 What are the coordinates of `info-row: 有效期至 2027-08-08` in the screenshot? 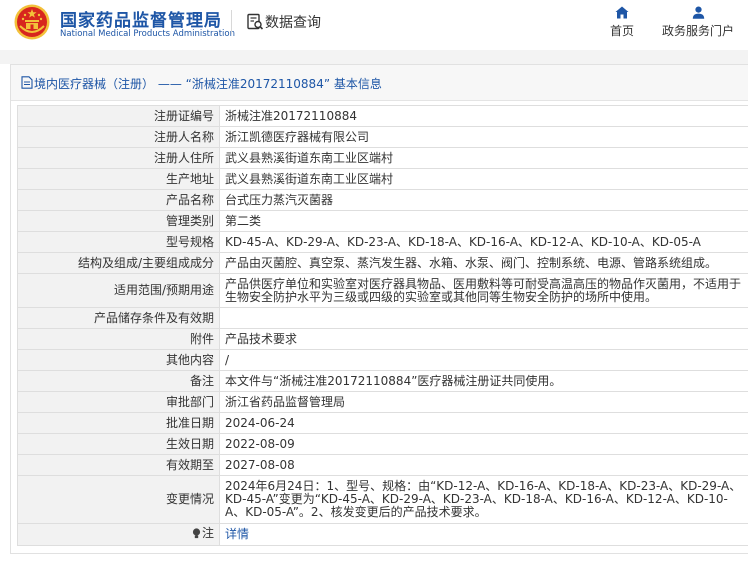 It's located at (382, 465).